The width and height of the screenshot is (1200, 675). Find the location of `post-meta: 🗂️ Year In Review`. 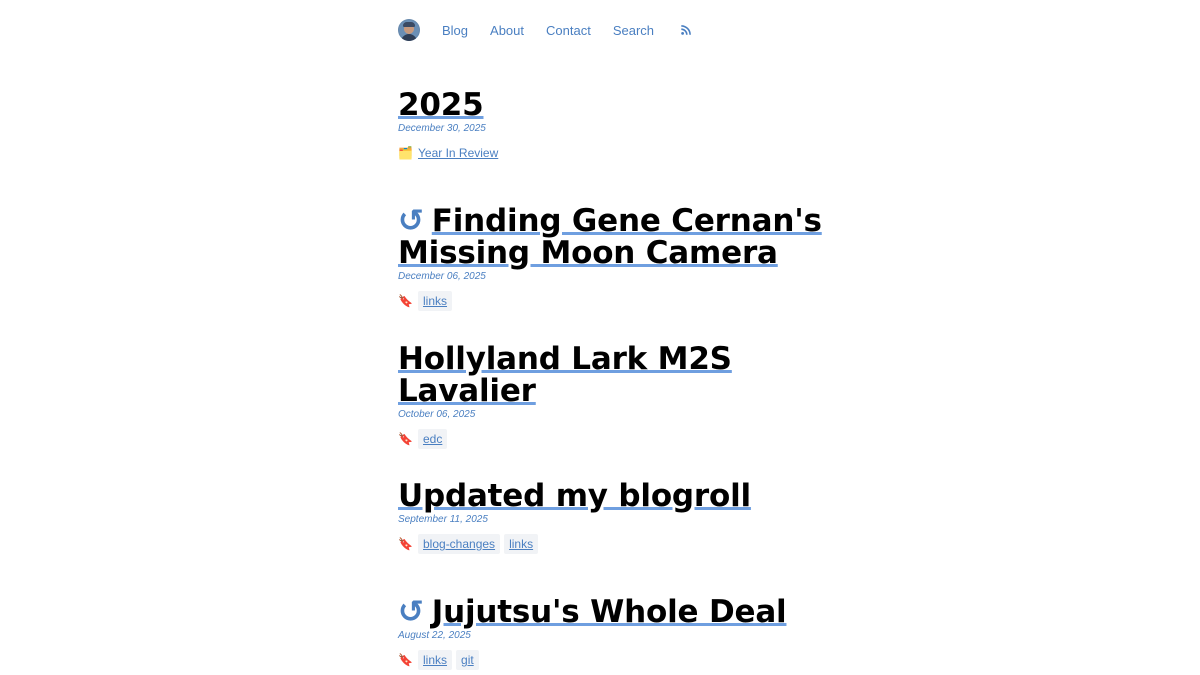

post-meta: 🗂️ Year In Review is located at coordinates (613, 153).